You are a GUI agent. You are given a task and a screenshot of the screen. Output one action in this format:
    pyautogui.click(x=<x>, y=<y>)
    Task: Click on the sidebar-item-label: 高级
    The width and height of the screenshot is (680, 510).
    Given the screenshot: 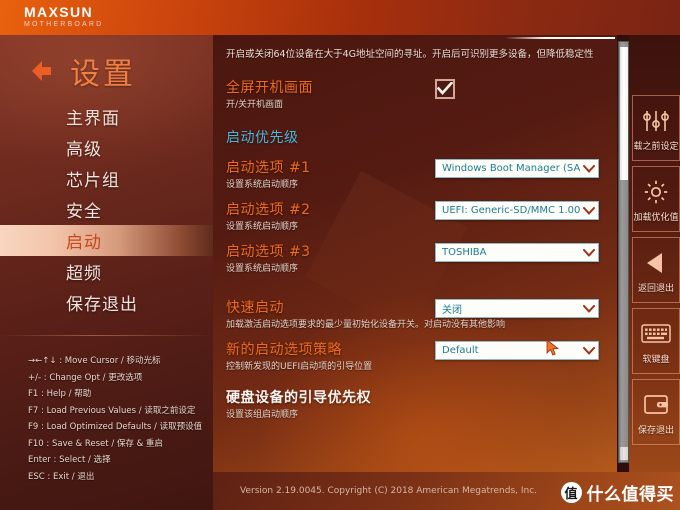 What is the action you would take?
    pyautogui.click(x=84, y=150)
    